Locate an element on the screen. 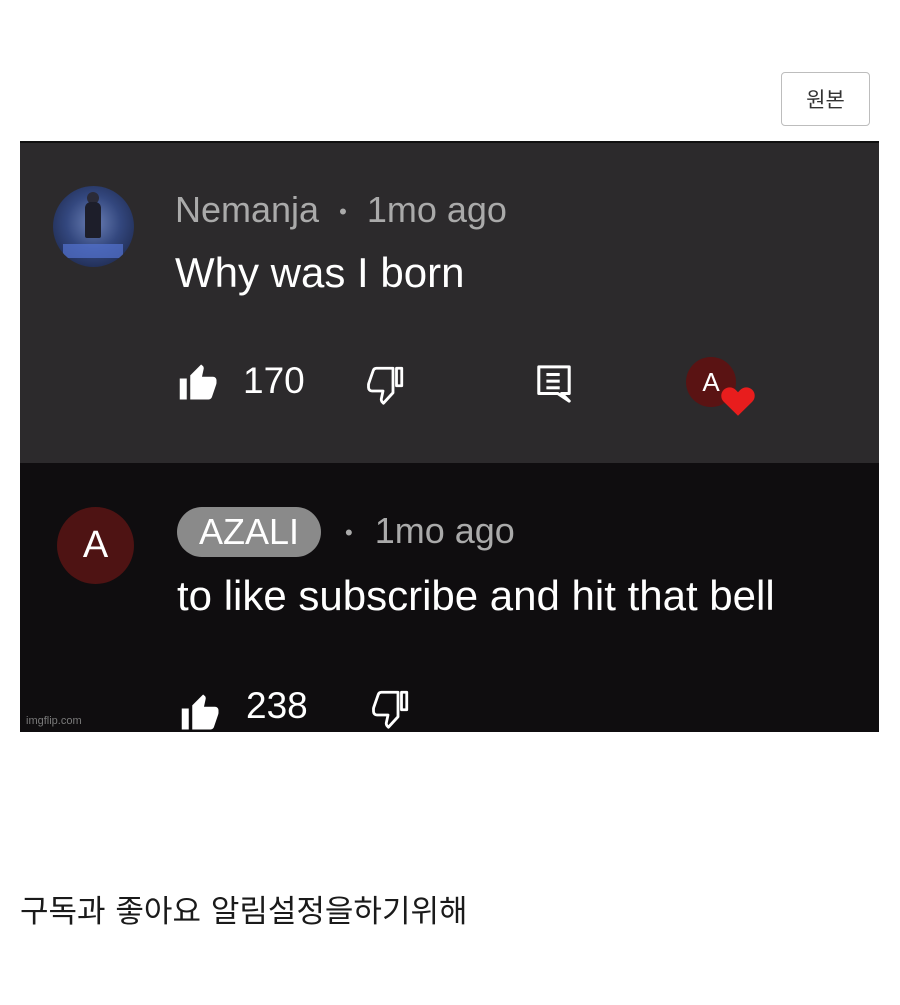 The height and width of the screenshot is (1005, 900). heart-icon is located at coordinates (738, 401).